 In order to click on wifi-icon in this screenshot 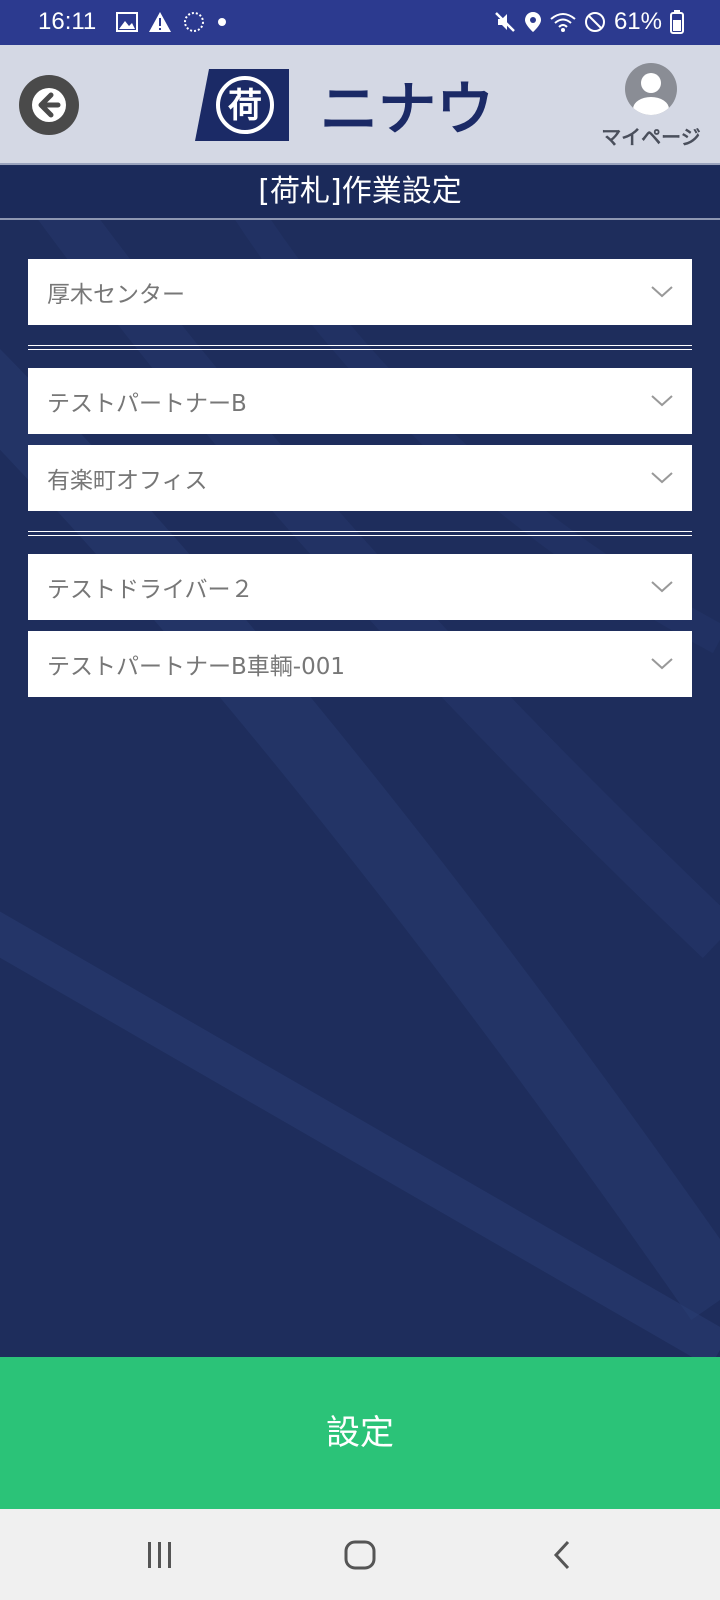, I will do `click(563, 22)`.